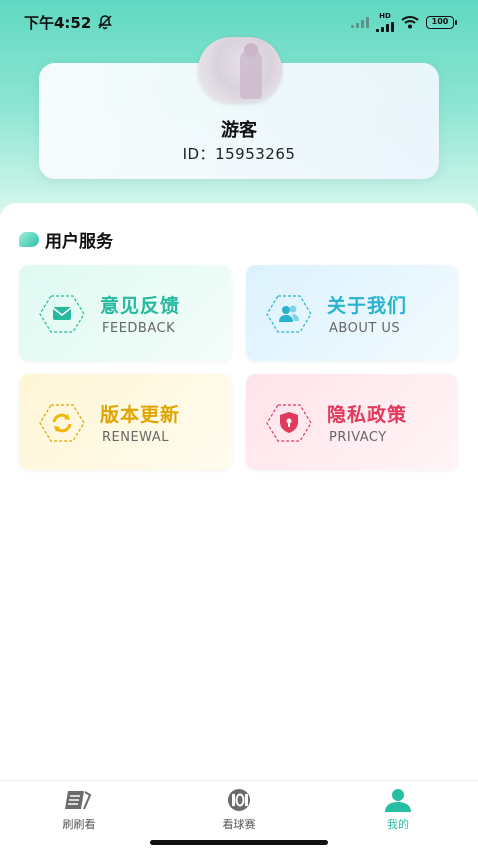 The height and width of the screenshot is (850, 478). I want to click on section-header: 用户服务, so click(66, 239).